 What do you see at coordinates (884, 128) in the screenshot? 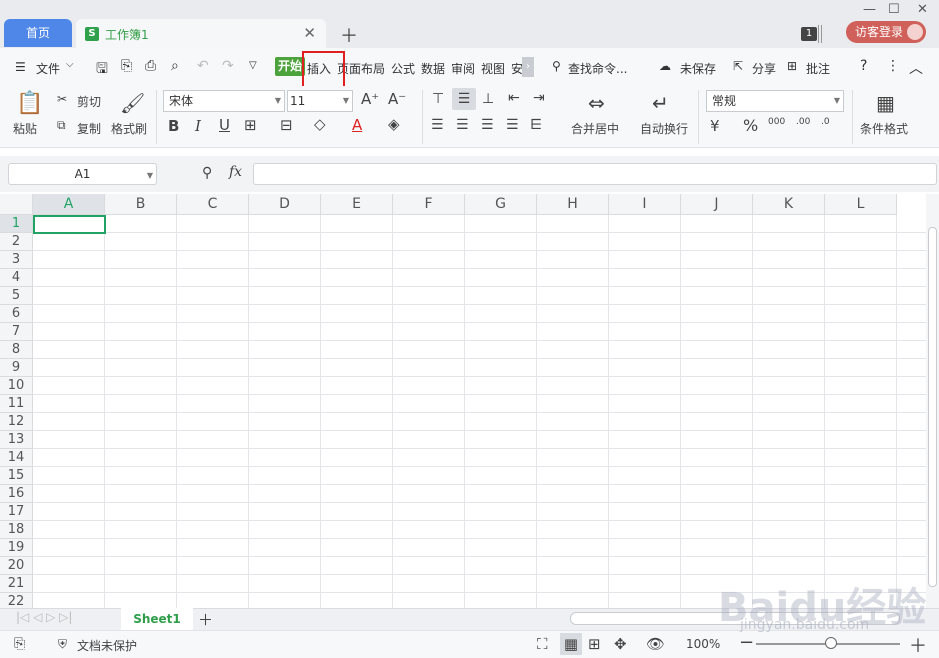
I see `conditional-format-button: 条件格式` at bounding box center [884, 128].